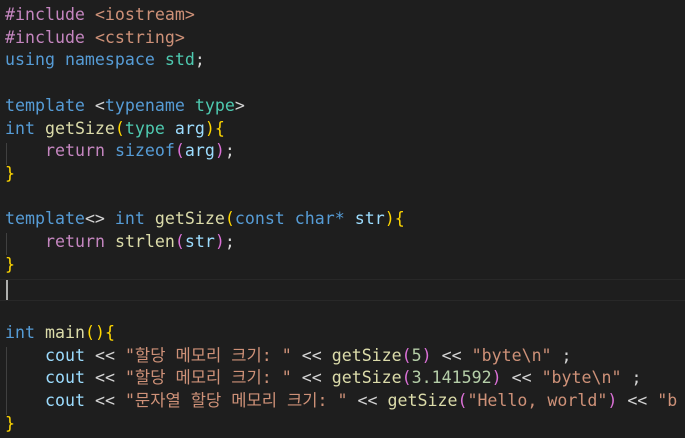 This screenshot has width=685, height=438. I want to click on code-token: <>, so click(99, 219).